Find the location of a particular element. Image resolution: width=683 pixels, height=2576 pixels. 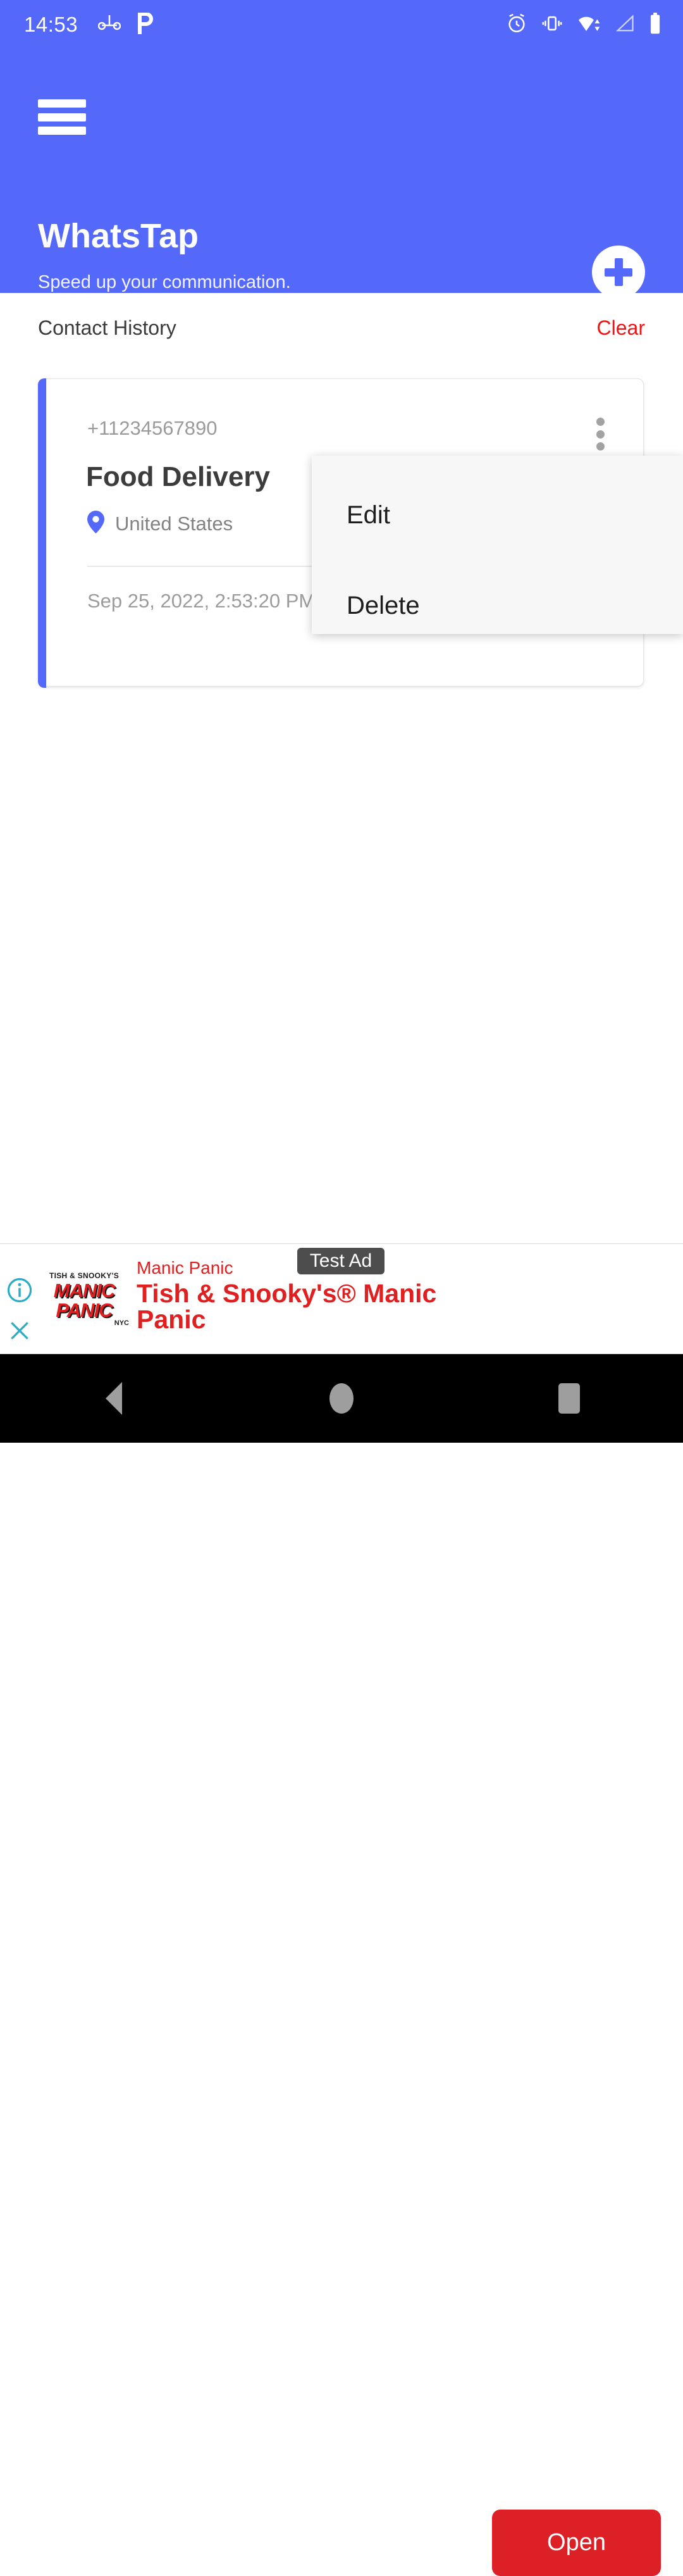

menu-item-delete: Delete is located at coordinates (383, 606).